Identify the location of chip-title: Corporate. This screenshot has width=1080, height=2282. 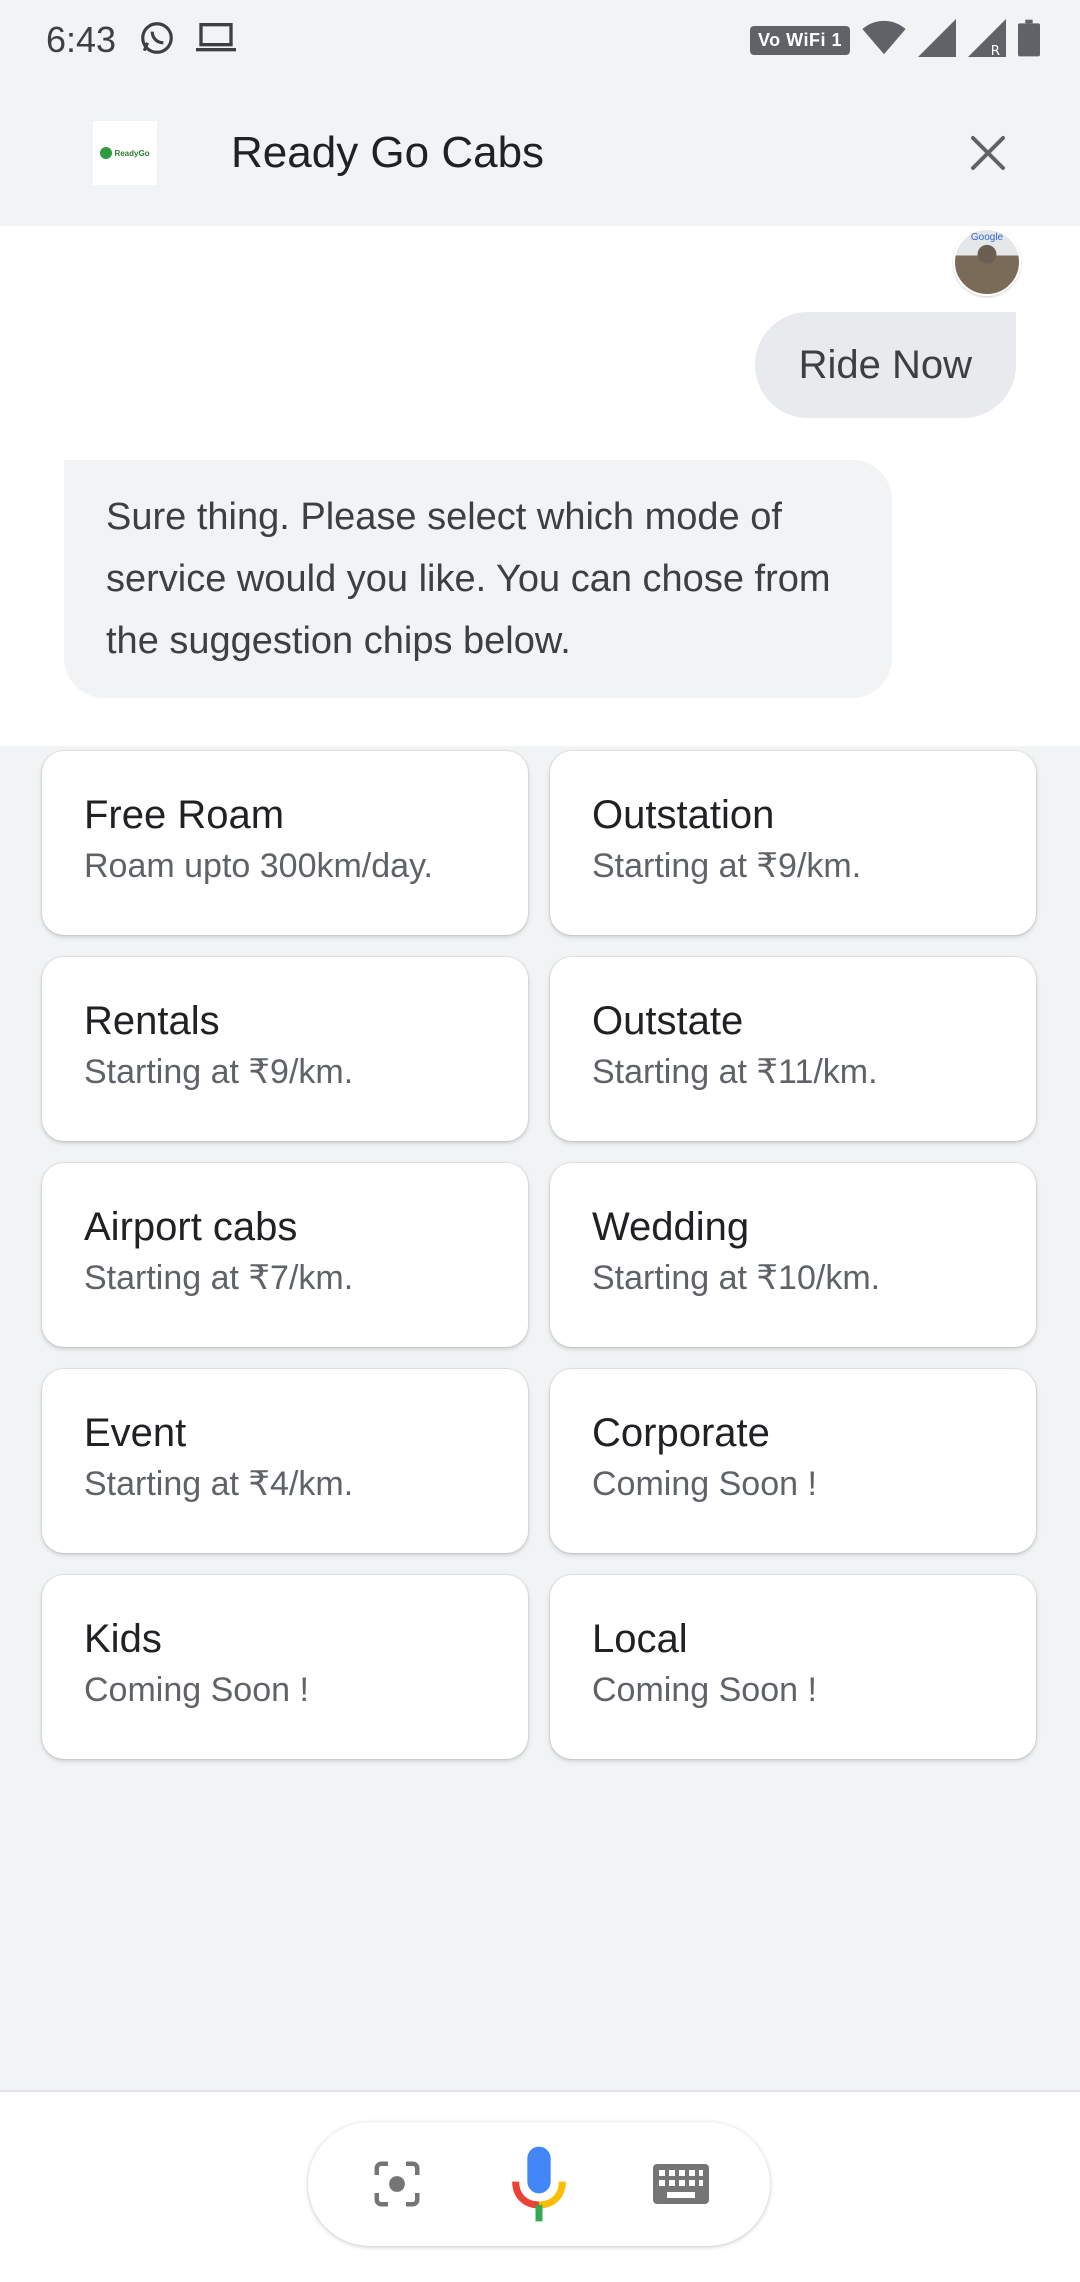
(681, 1433).